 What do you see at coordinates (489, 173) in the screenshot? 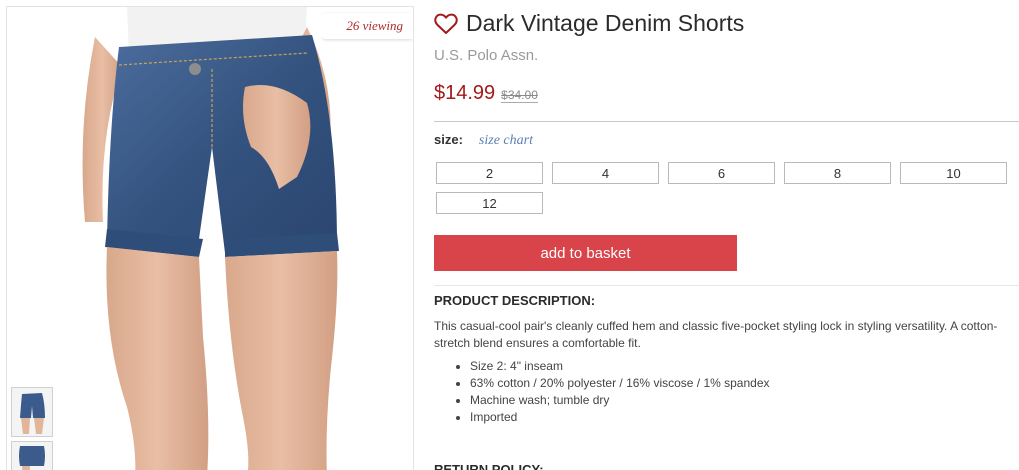
I see `size-option-2: 2` at bounding box center [489, 173].